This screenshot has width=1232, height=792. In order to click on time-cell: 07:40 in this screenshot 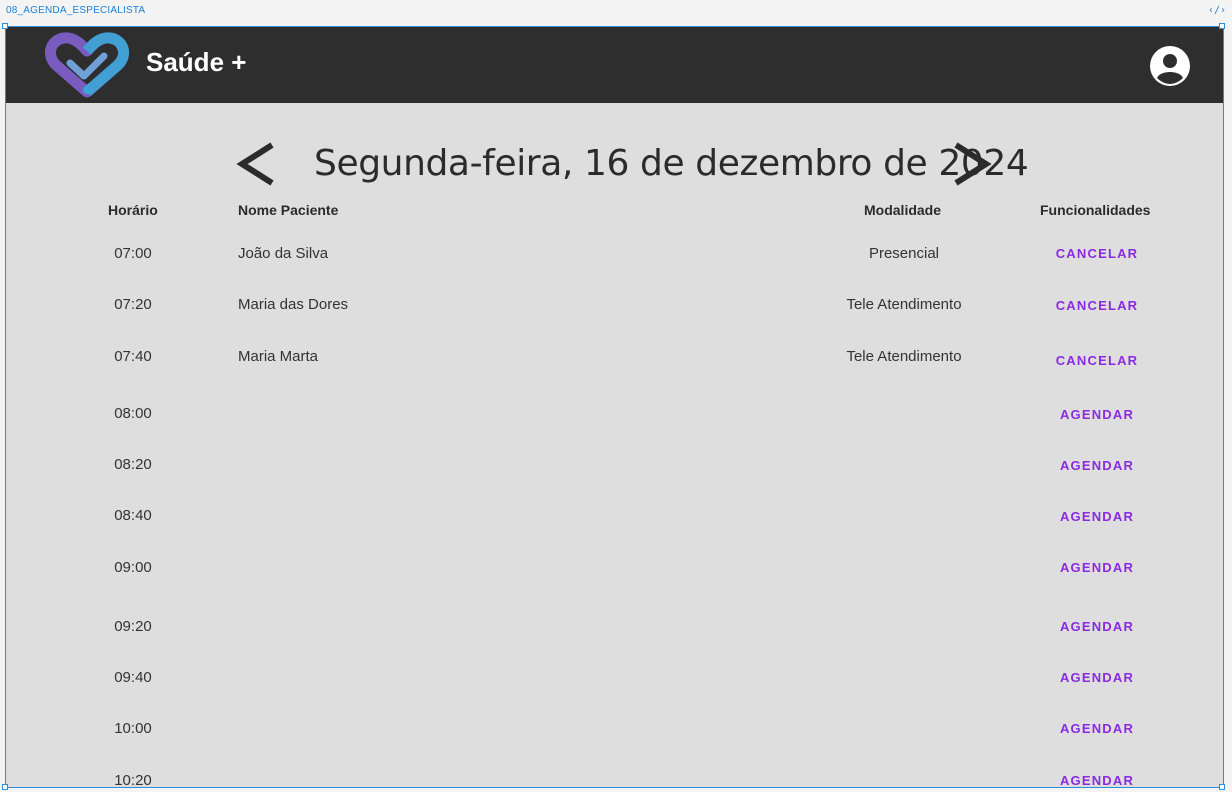, I will do `click(133, 356)`.